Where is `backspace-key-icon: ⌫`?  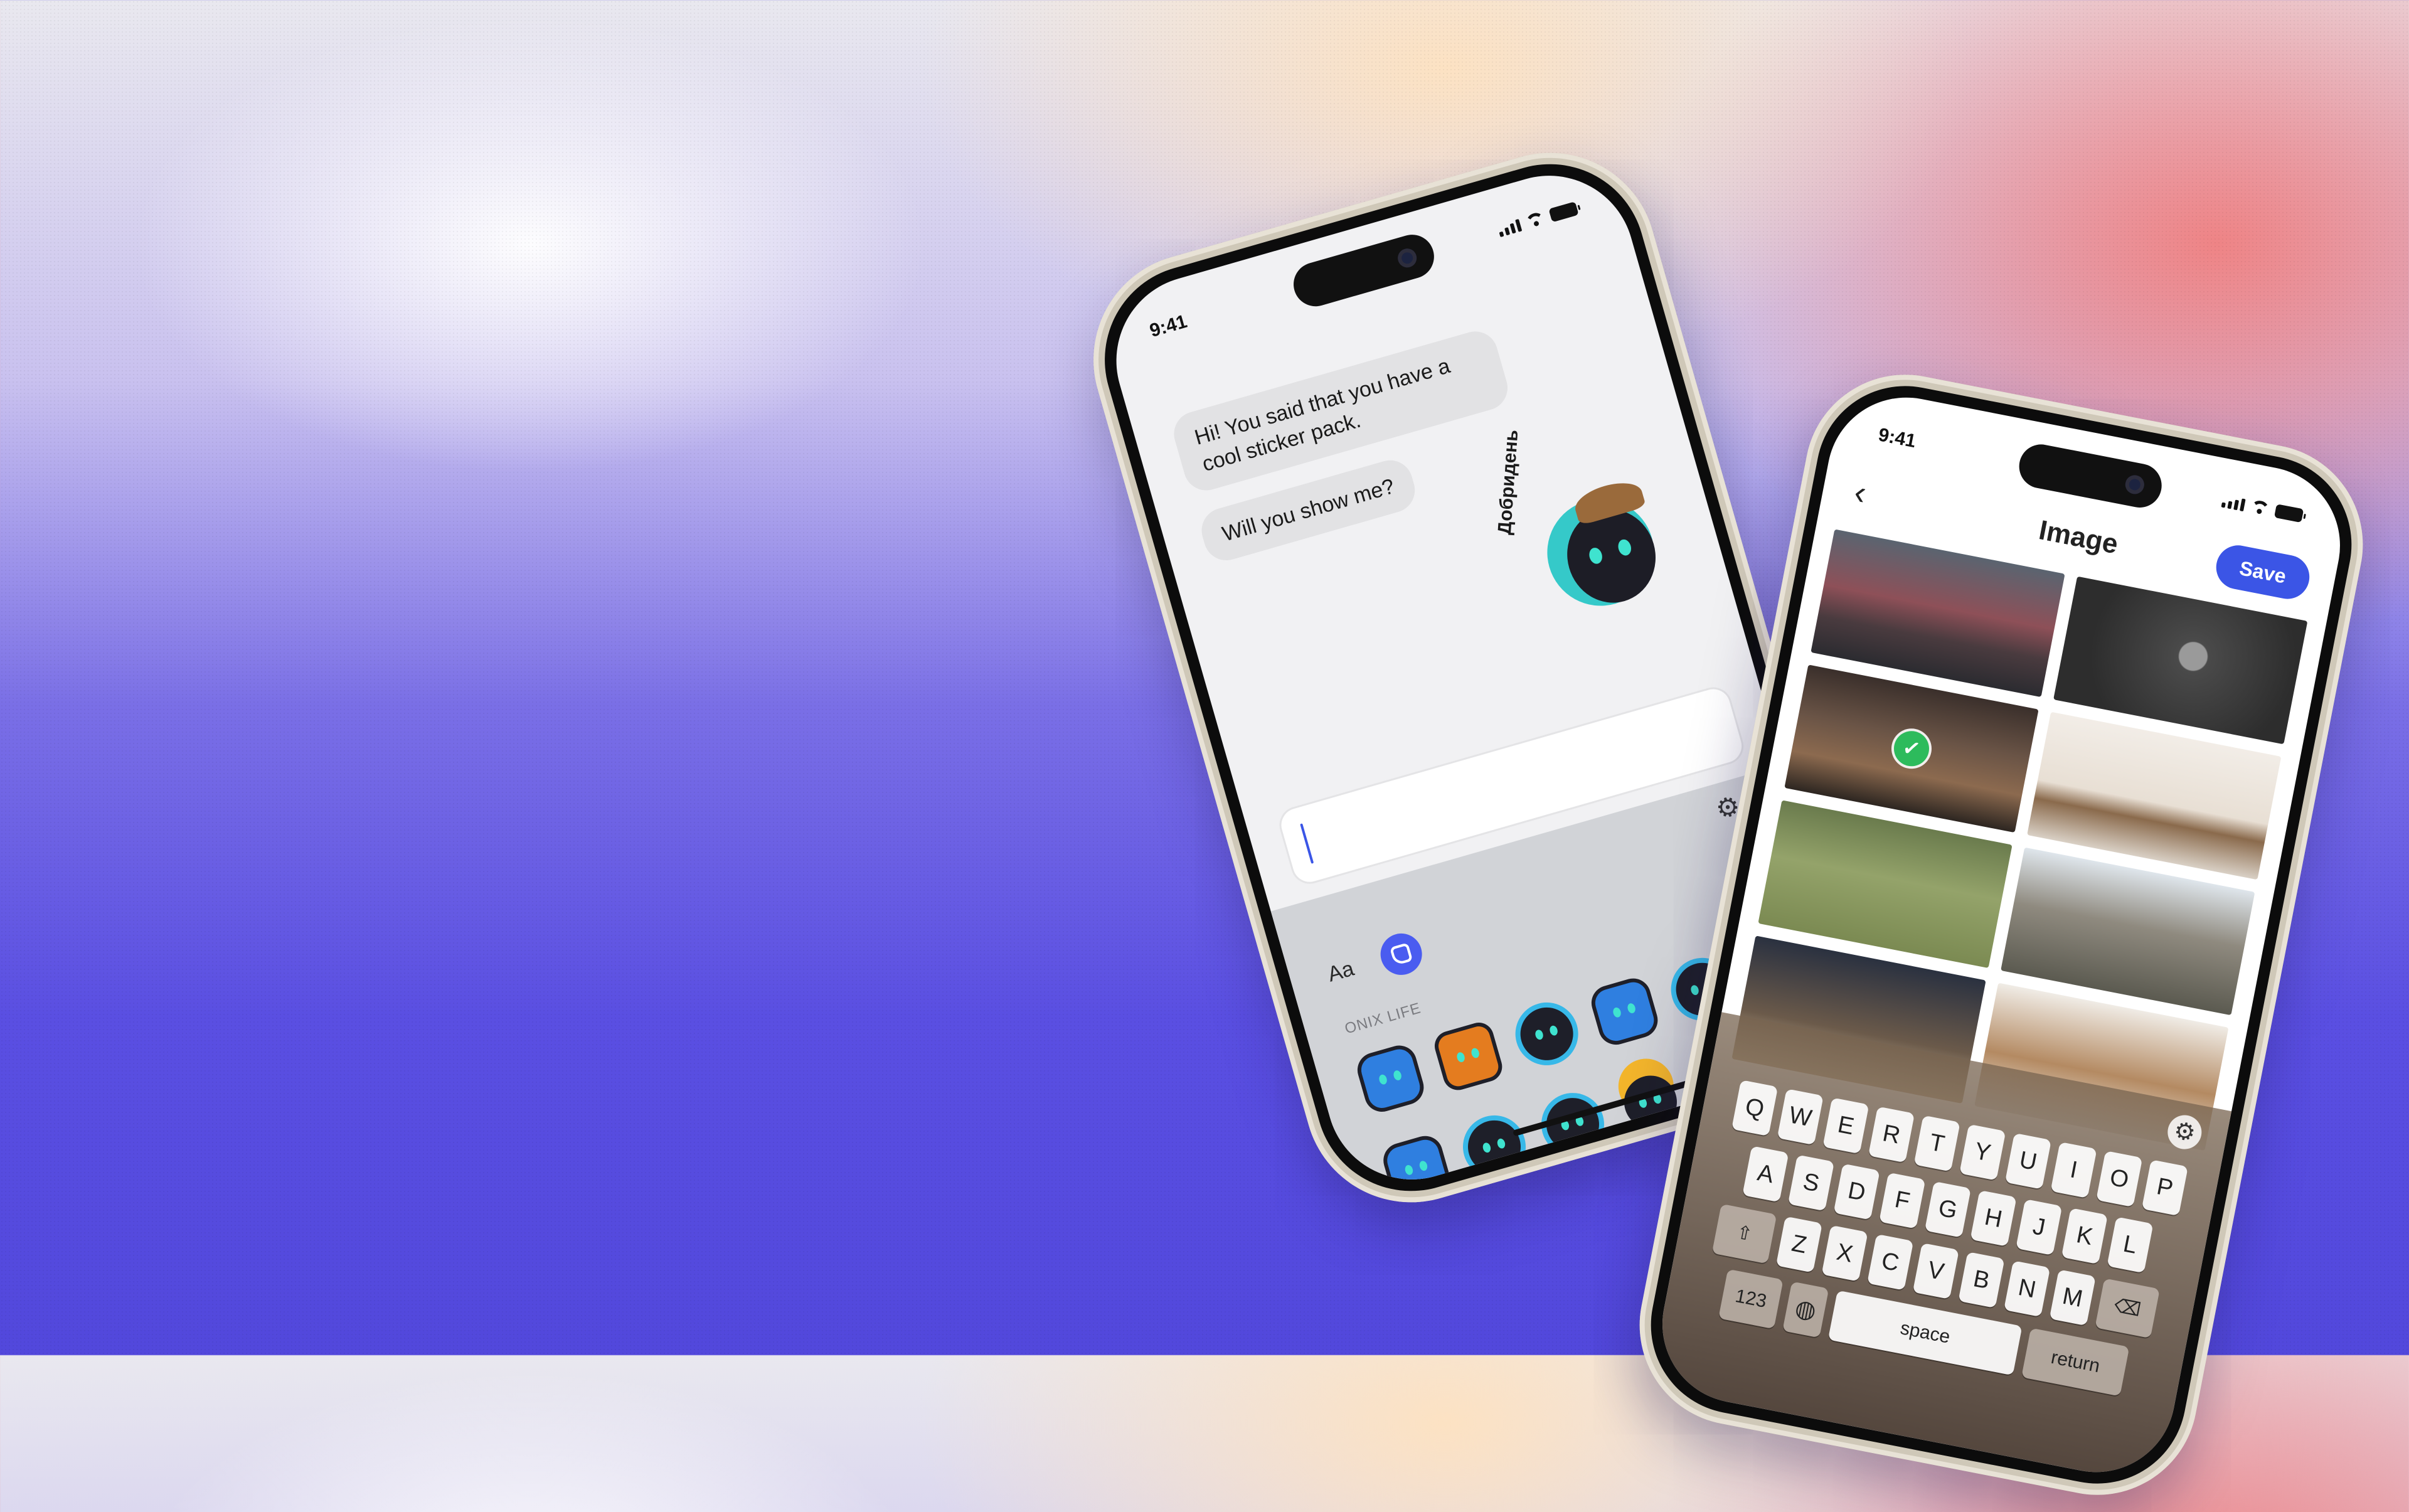 backspace-key-icon: ⌫ is located at coordinates (2127, 1309).